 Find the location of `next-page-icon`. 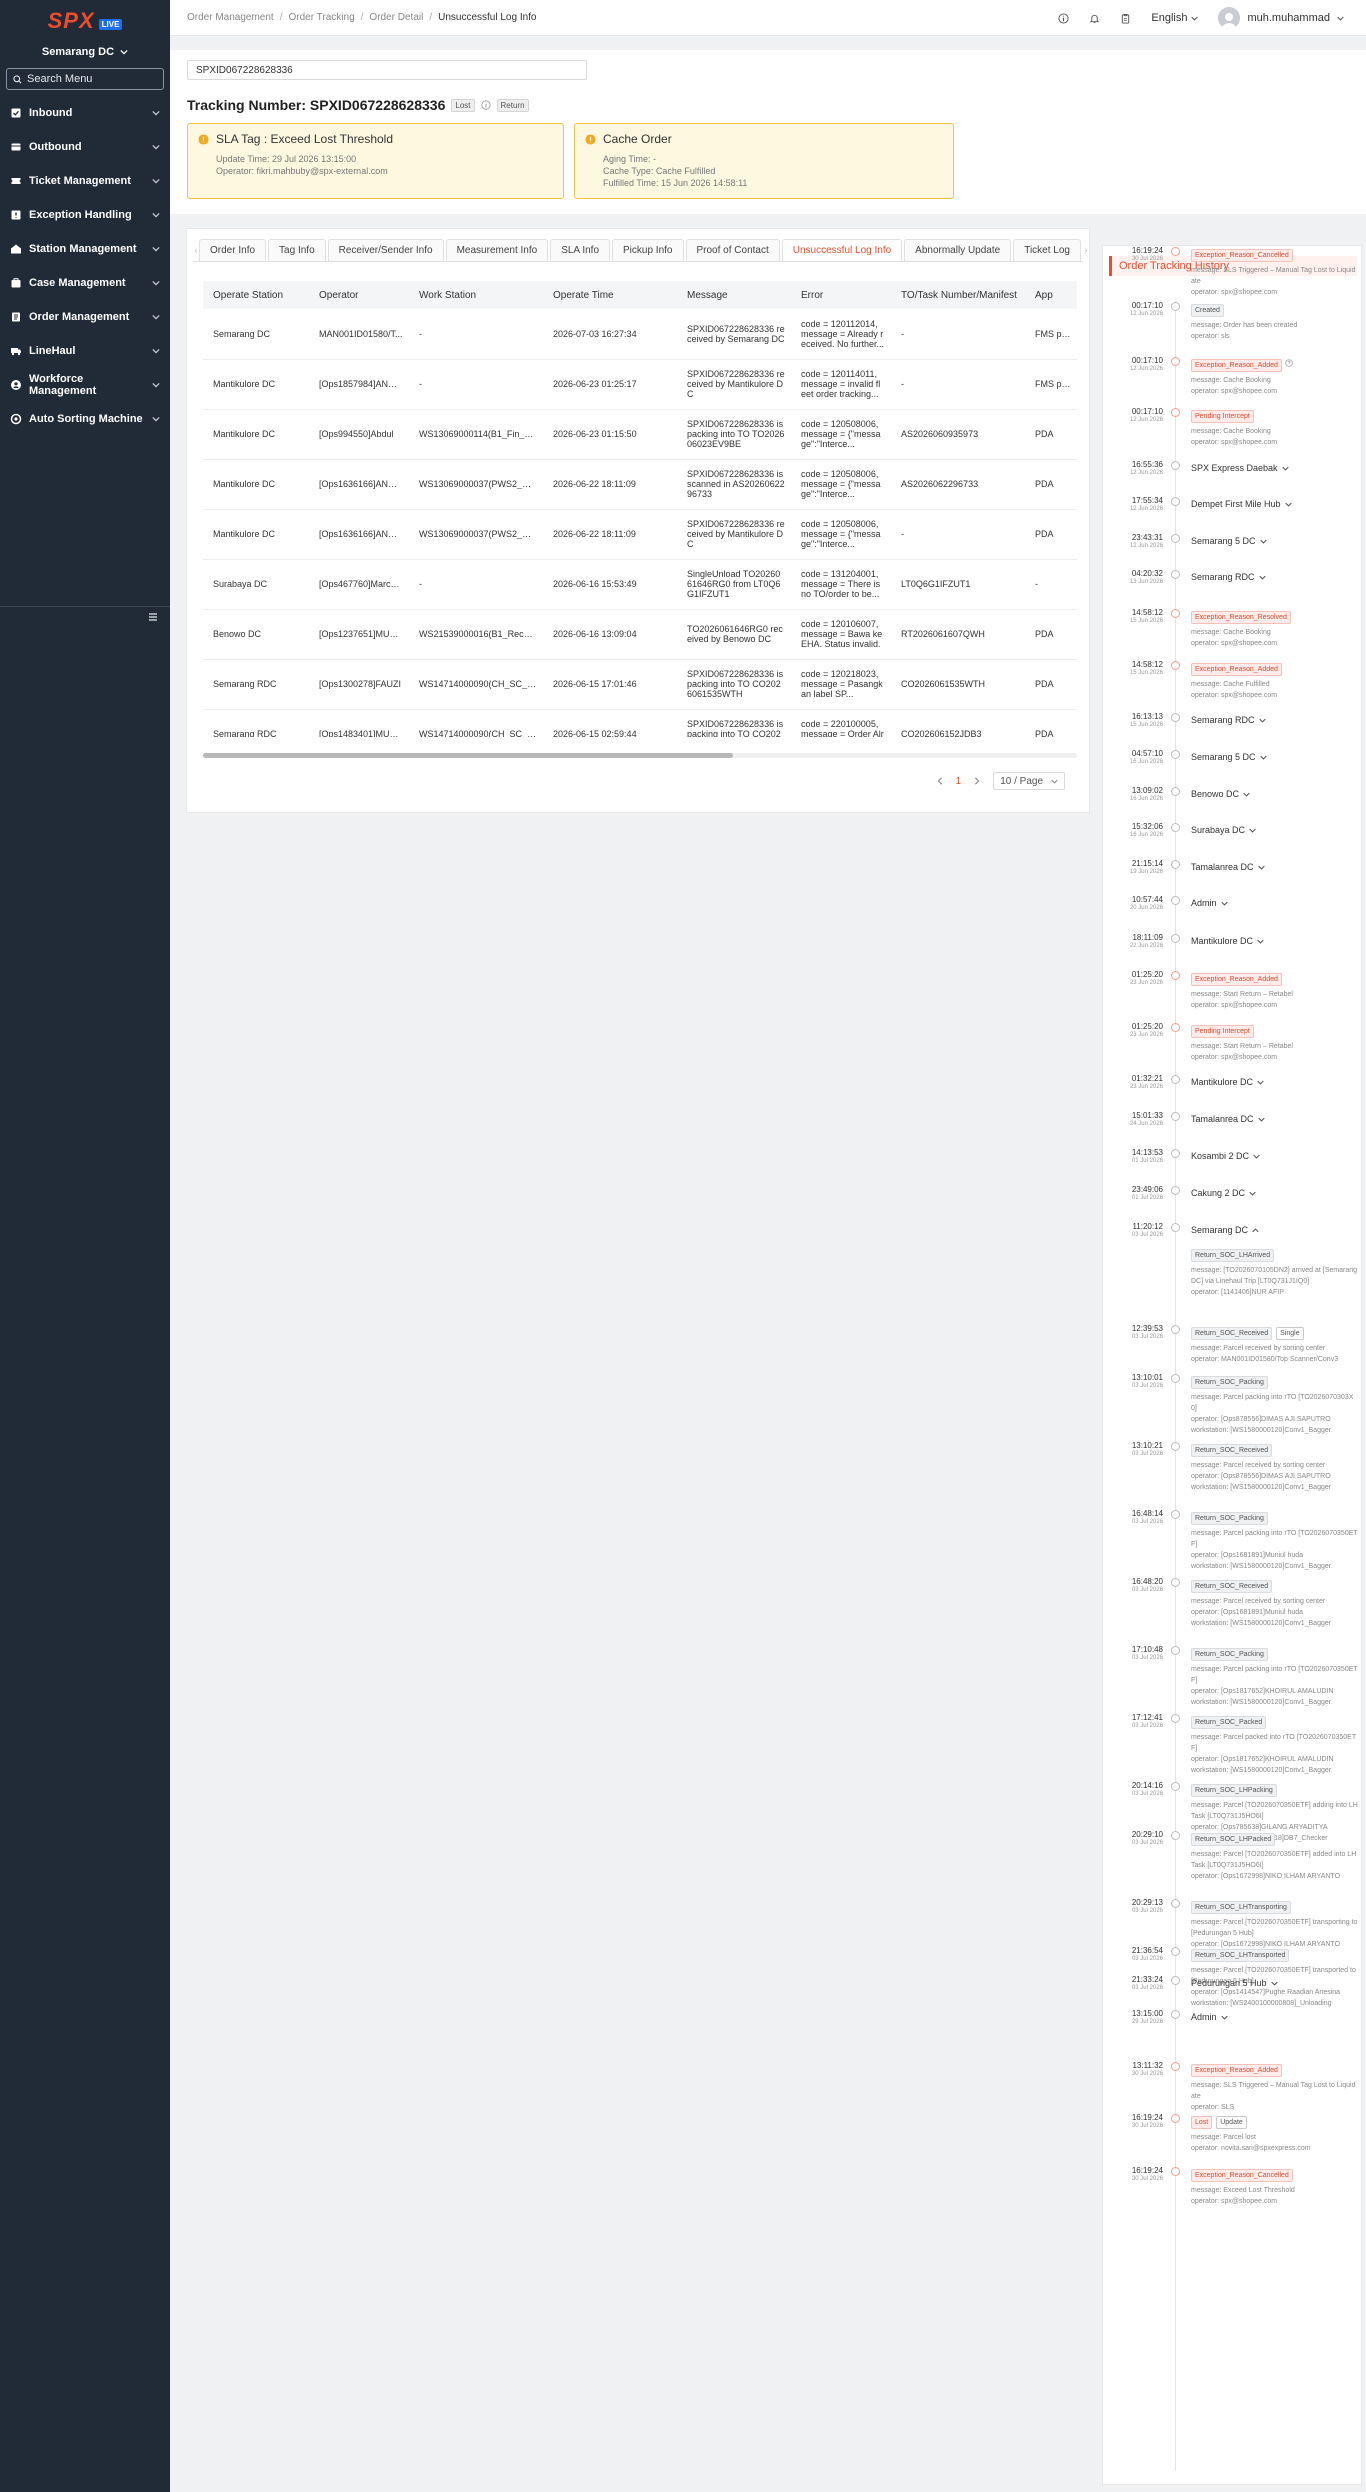

next-page-icon is located at coordinates (977, 781).